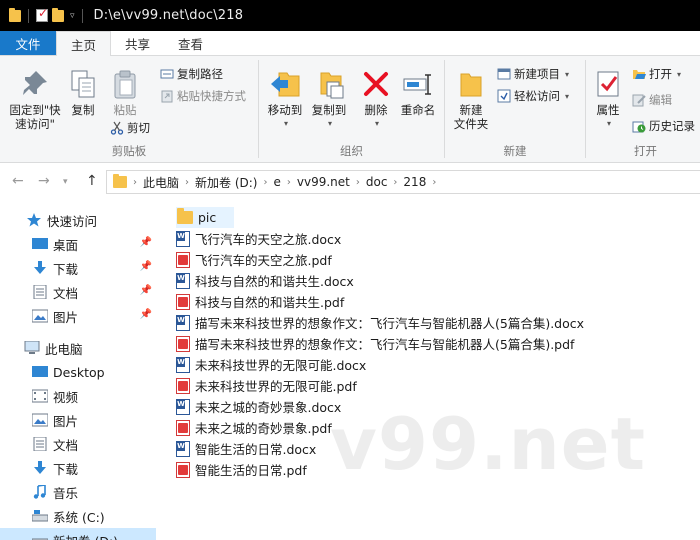 This screenshot has width=700, height=540. I want to click on list-item: 未来科技世界的无限可能.docx, so click(274, 364).